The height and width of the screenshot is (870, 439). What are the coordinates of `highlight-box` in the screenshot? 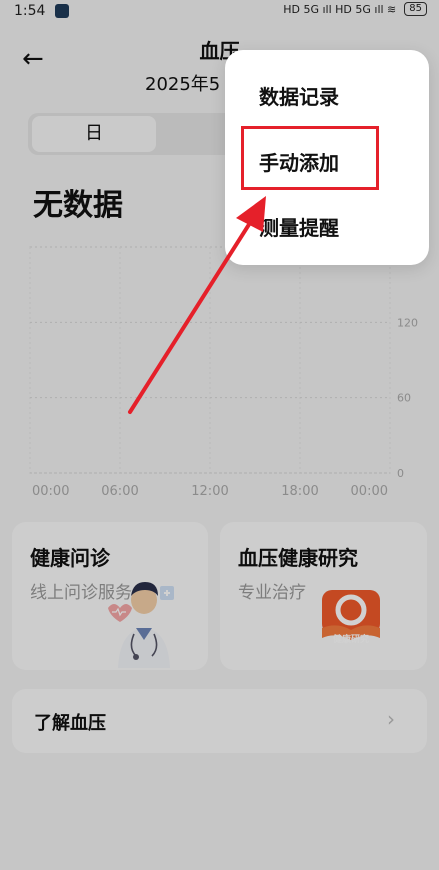 It's located at (310, 158).